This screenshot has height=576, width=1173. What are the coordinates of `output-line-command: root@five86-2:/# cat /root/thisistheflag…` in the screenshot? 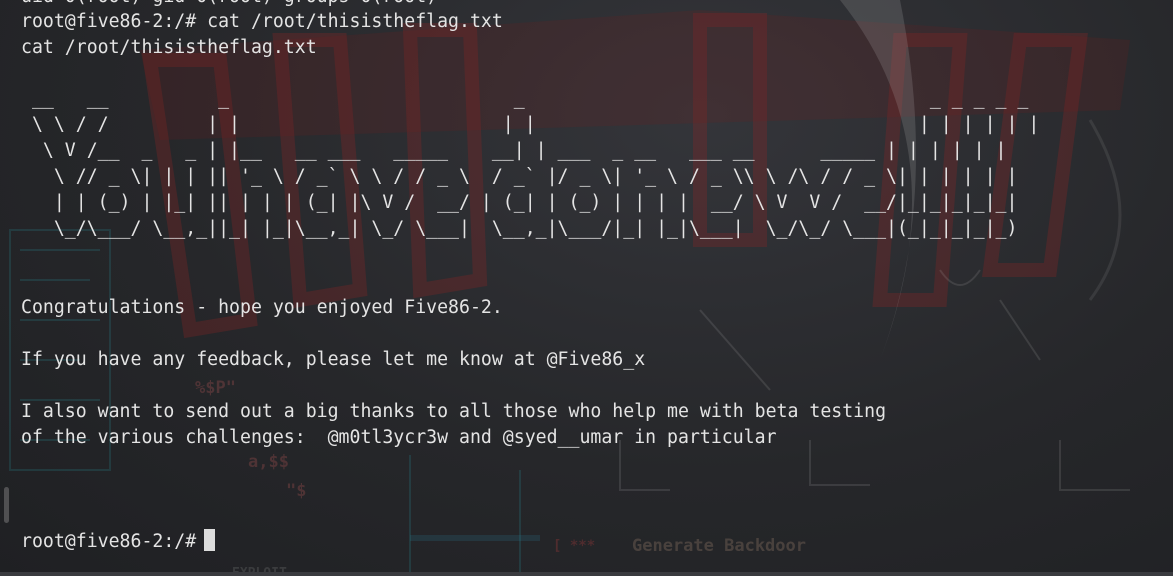 It's located at (262, 21).